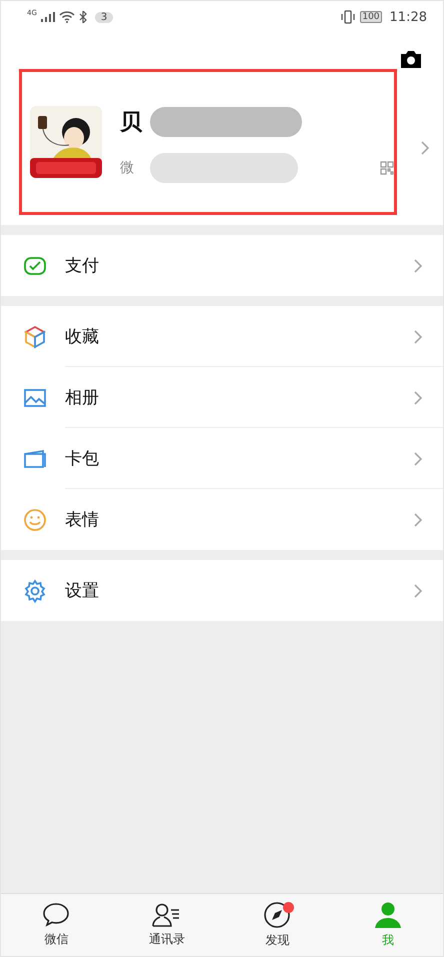  Describe the element at coordinates (82, 398) in the screenshot. I see `menu-label: 相册` at that location.